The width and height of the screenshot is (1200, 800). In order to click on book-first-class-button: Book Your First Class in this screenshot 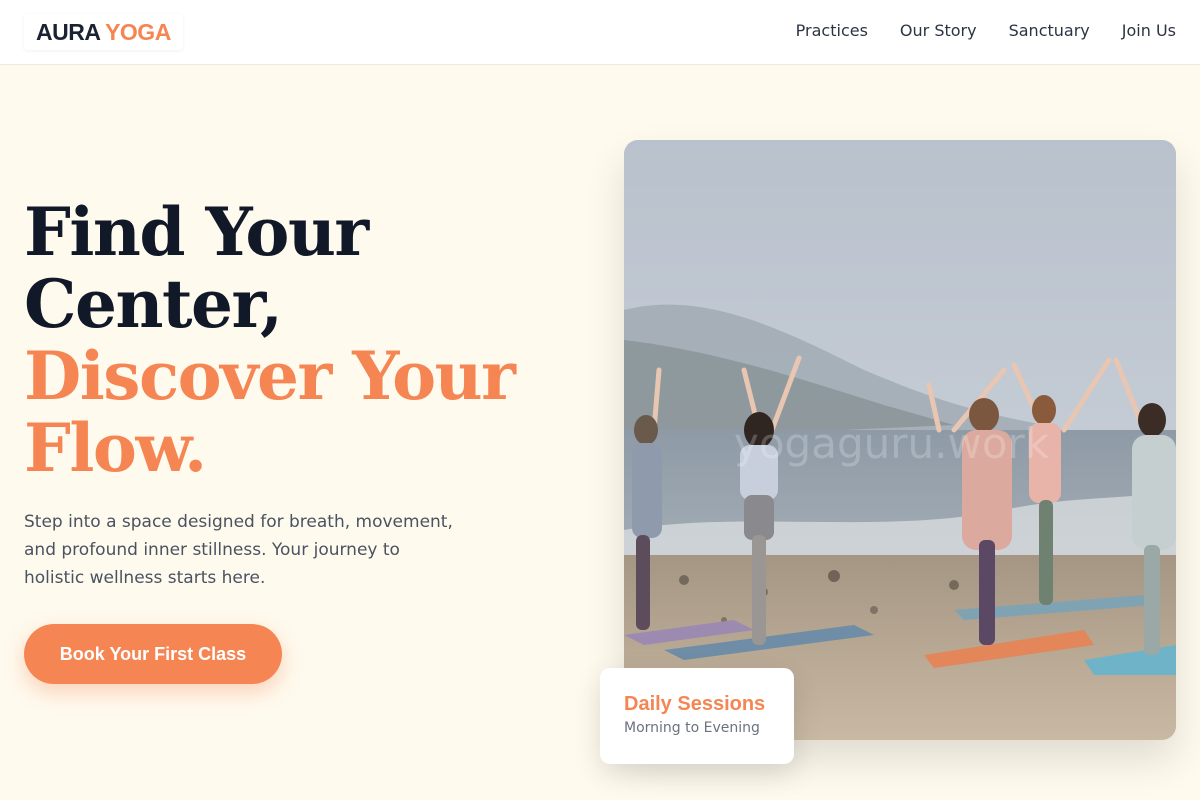, I will do `click(153, 654)`.